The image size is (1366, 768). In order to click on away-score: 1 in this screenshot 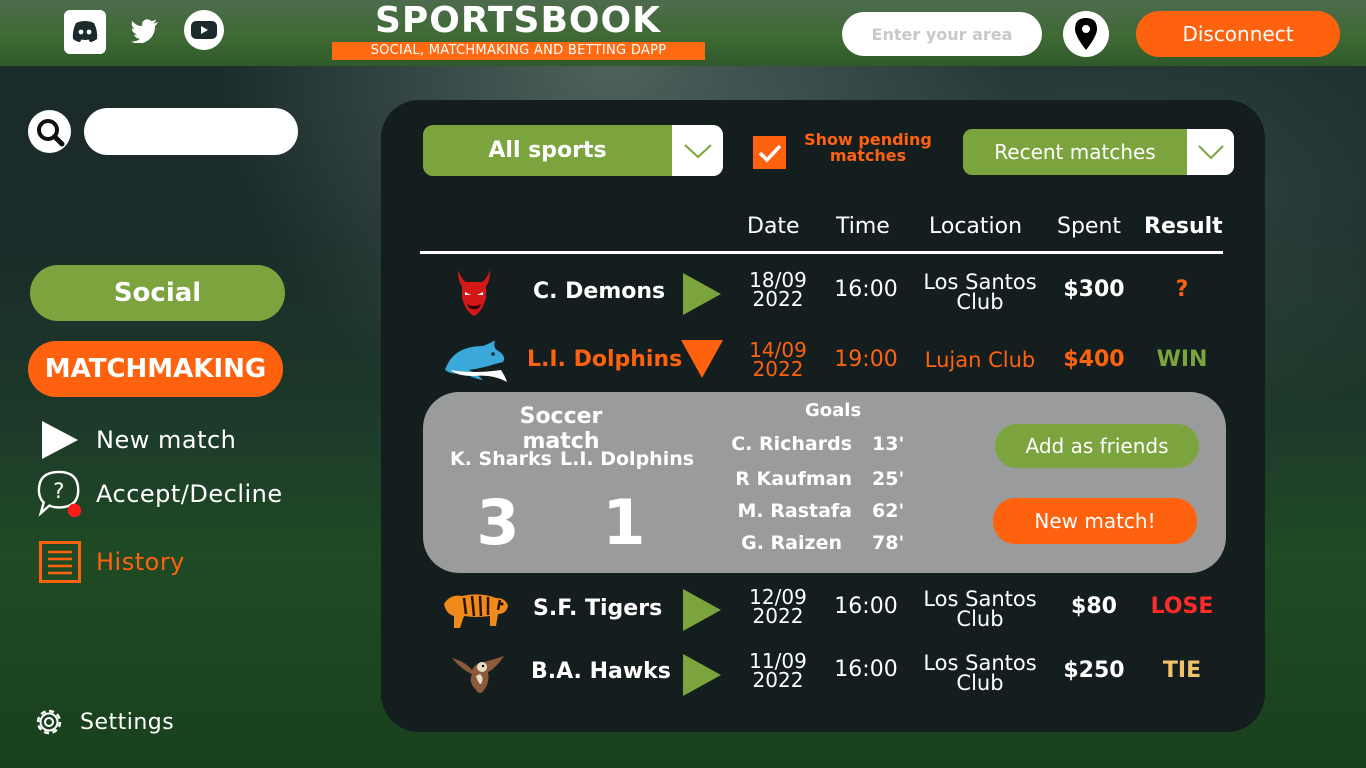, I will do `click(624, 522)`.